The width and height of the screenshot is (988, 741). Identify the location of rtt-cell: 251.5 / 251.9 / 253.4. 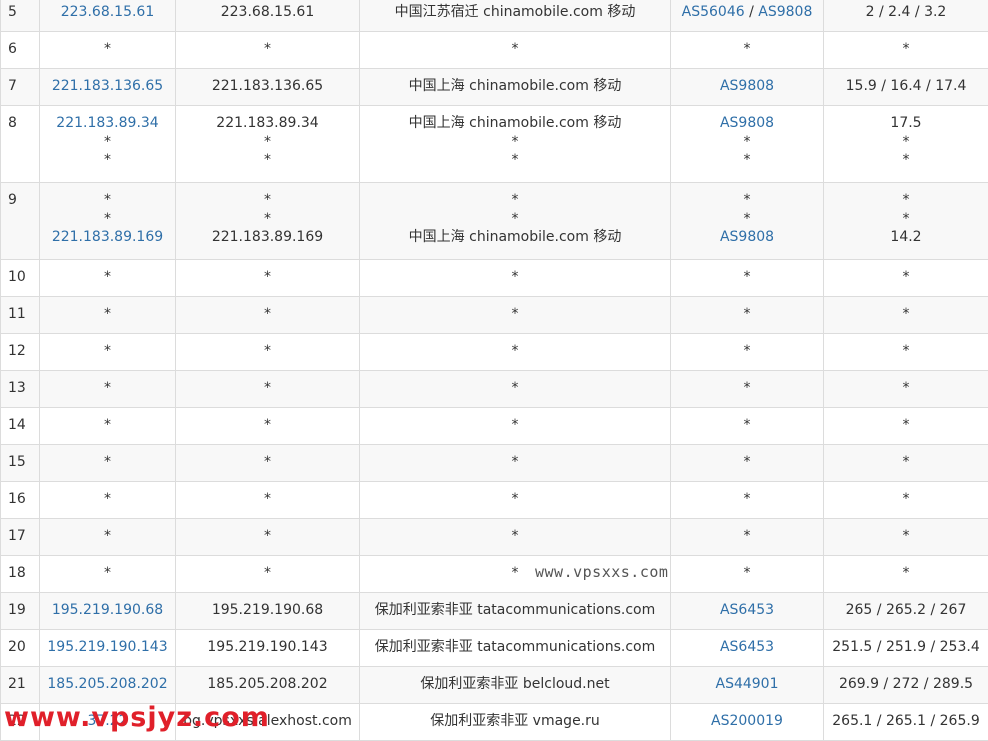
(906, 648).